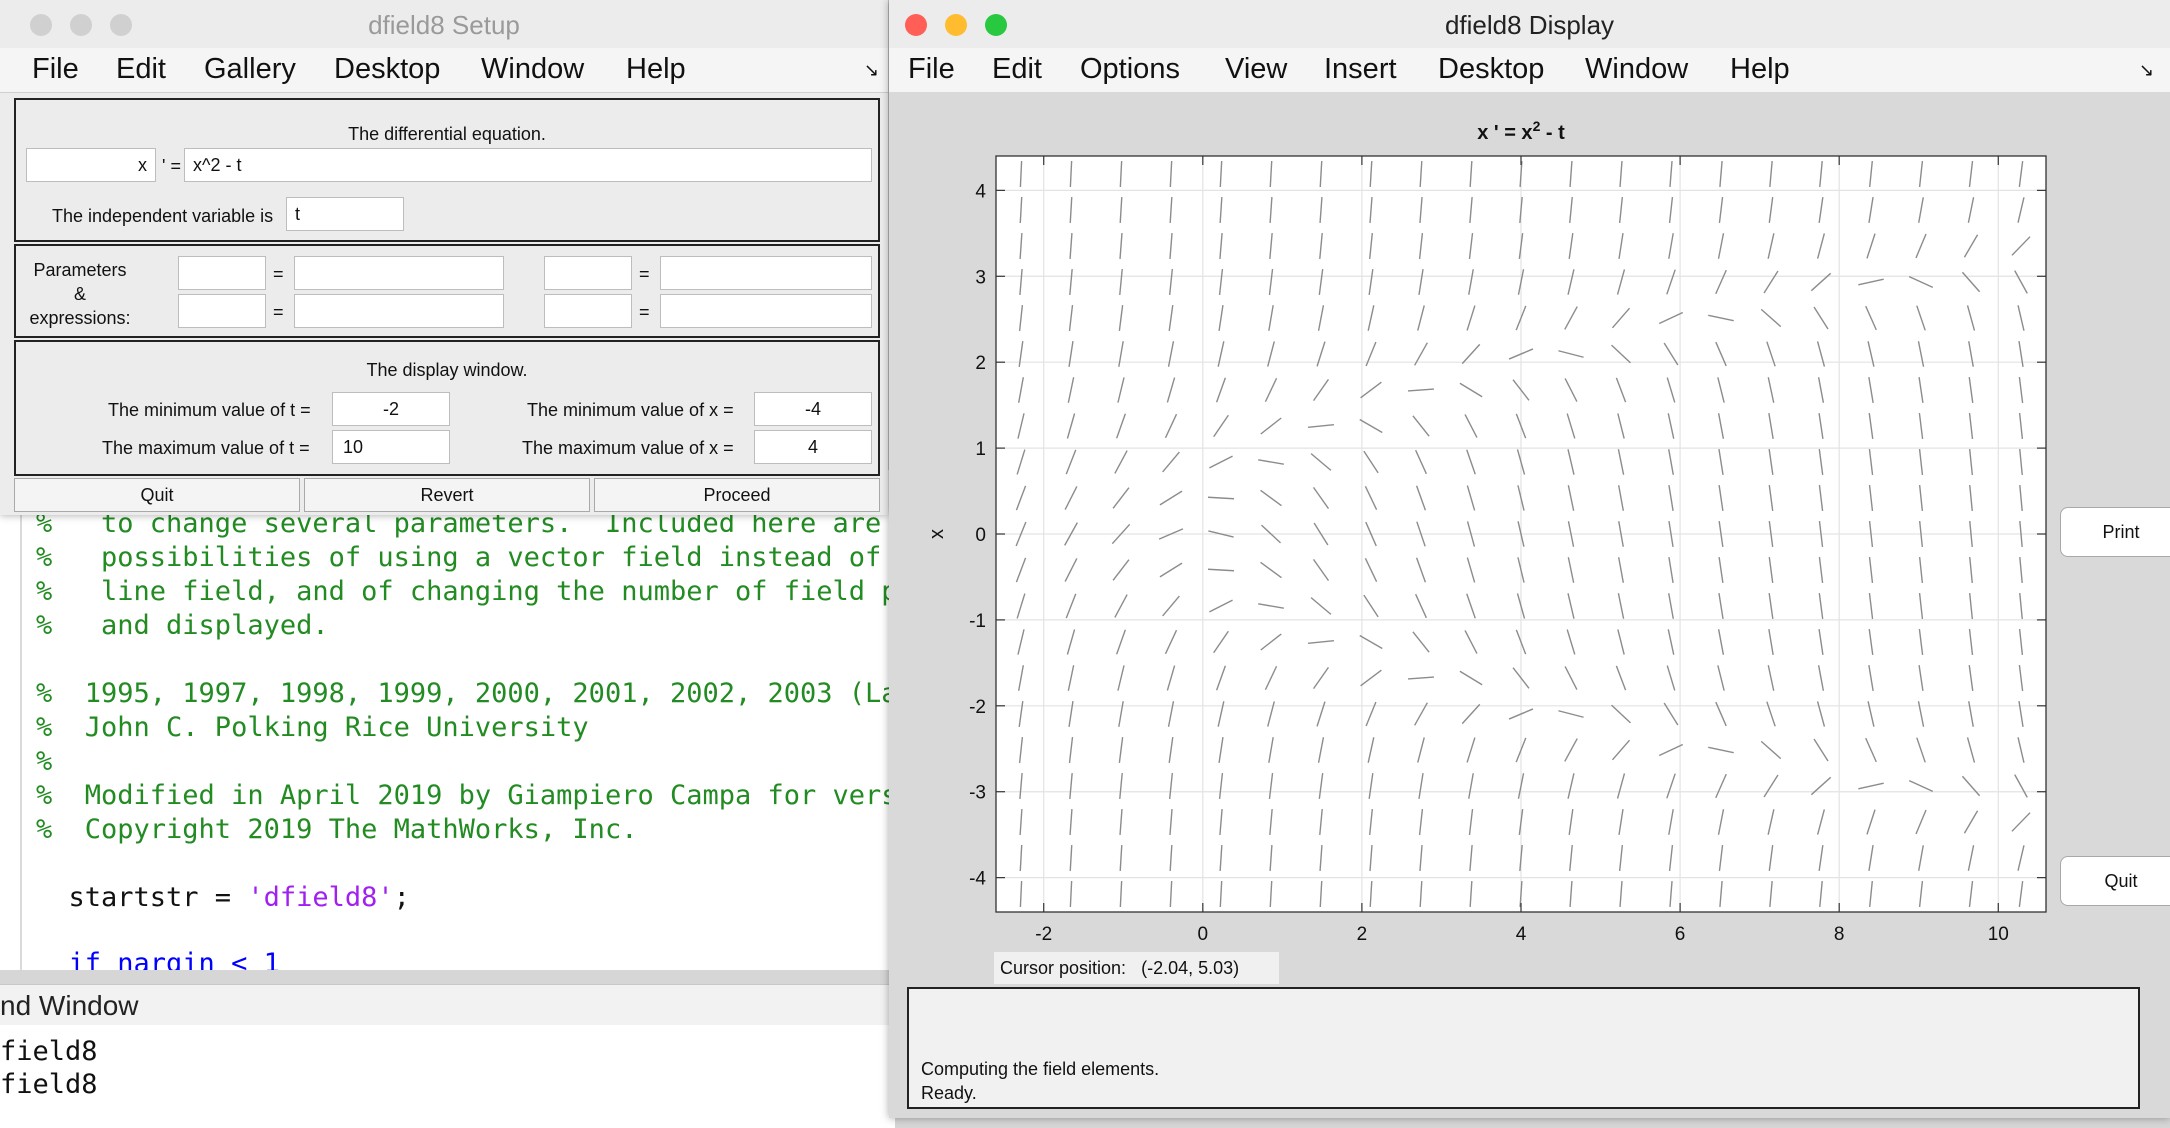 This screenshot has height=1128, width=2170. I want to click on display-window-title: dfield8 Display, so click(1529, 25).